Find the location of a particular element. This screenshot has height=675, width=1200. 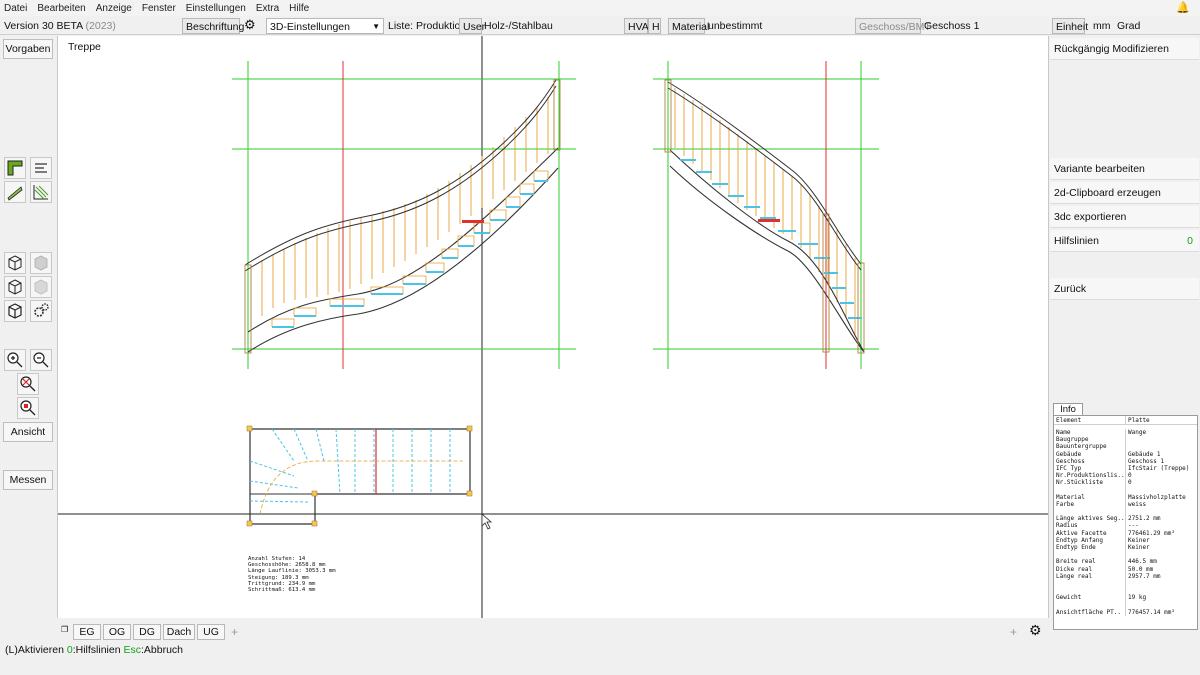

tab-dach: Dach is located at coordinates (179, 632).